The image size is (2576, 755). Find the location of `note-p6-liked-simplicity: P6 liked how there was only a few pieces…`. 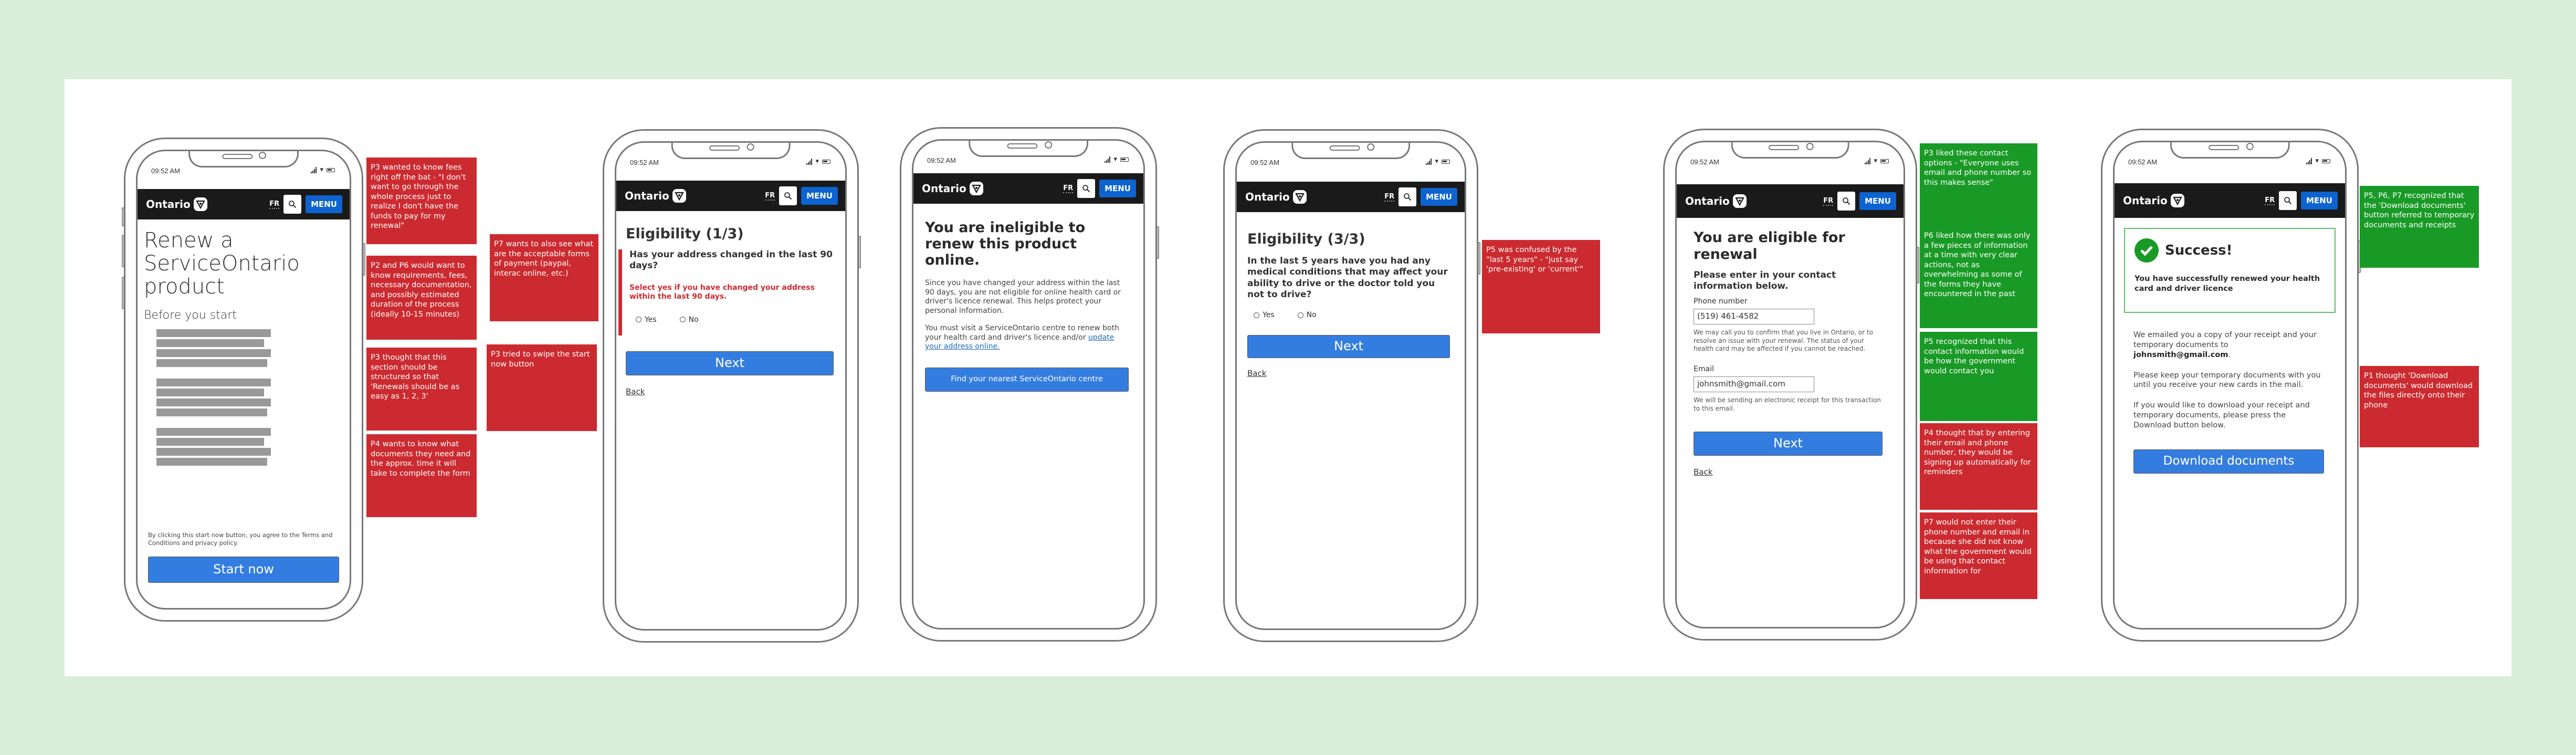

note-p6-liked-simplicity: P6 liked how there was only a few pieces… is located at coordinates (1978, 277).